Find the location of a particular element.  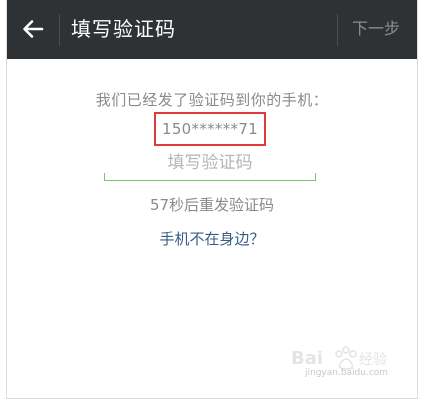

back-arrow-icon is located at coordinates (33, 29).